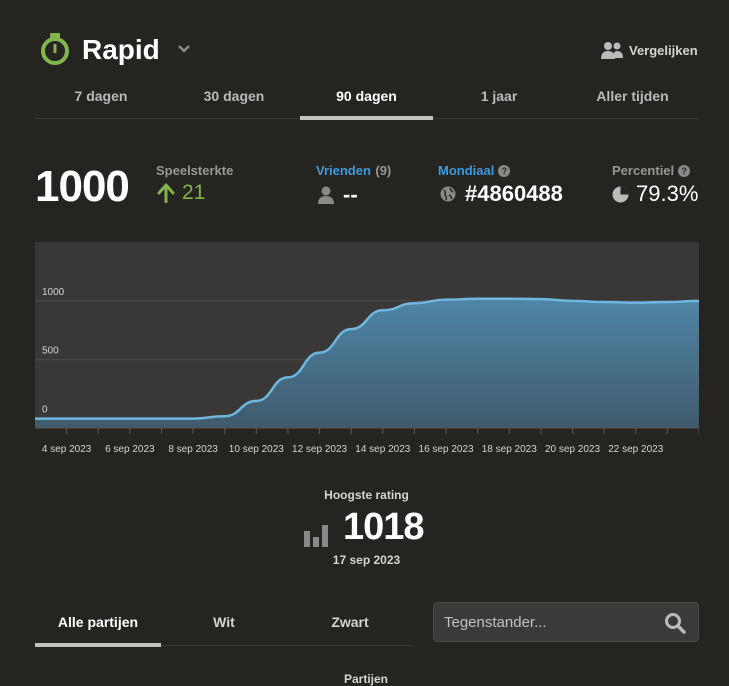  Describe the element at coordinates (499, 96) in the screenshot. I see `tab-1-year: 1 jaar` at that location.